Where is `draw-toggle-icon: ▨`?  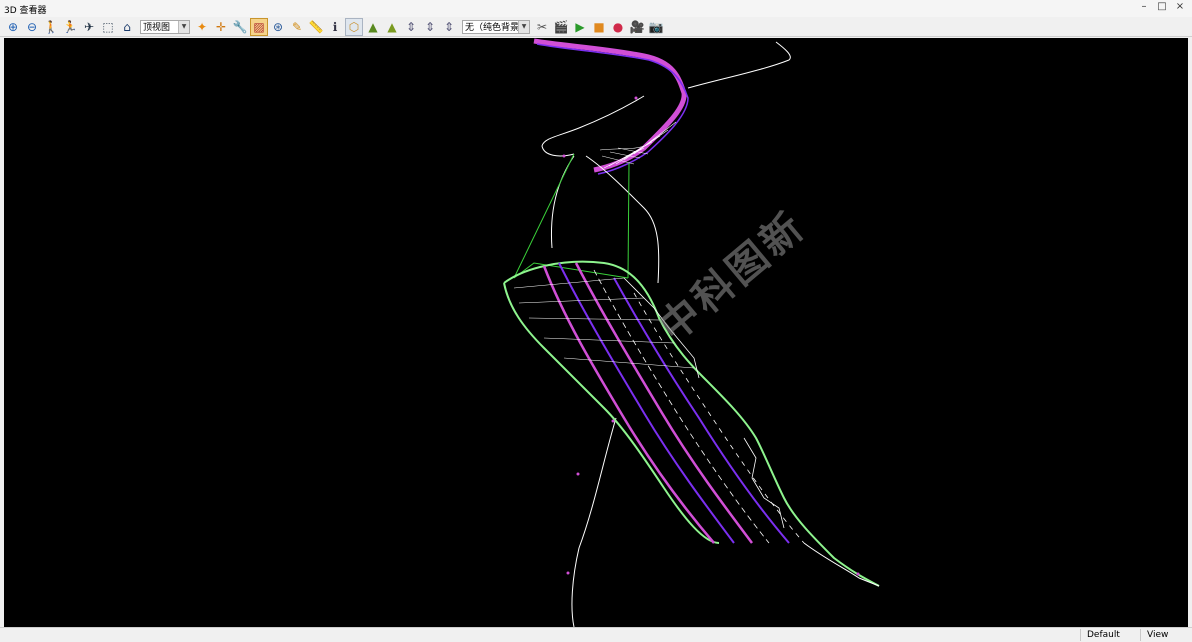 draw-toggle-icon: ▨ is located at coordinates (259, 26).